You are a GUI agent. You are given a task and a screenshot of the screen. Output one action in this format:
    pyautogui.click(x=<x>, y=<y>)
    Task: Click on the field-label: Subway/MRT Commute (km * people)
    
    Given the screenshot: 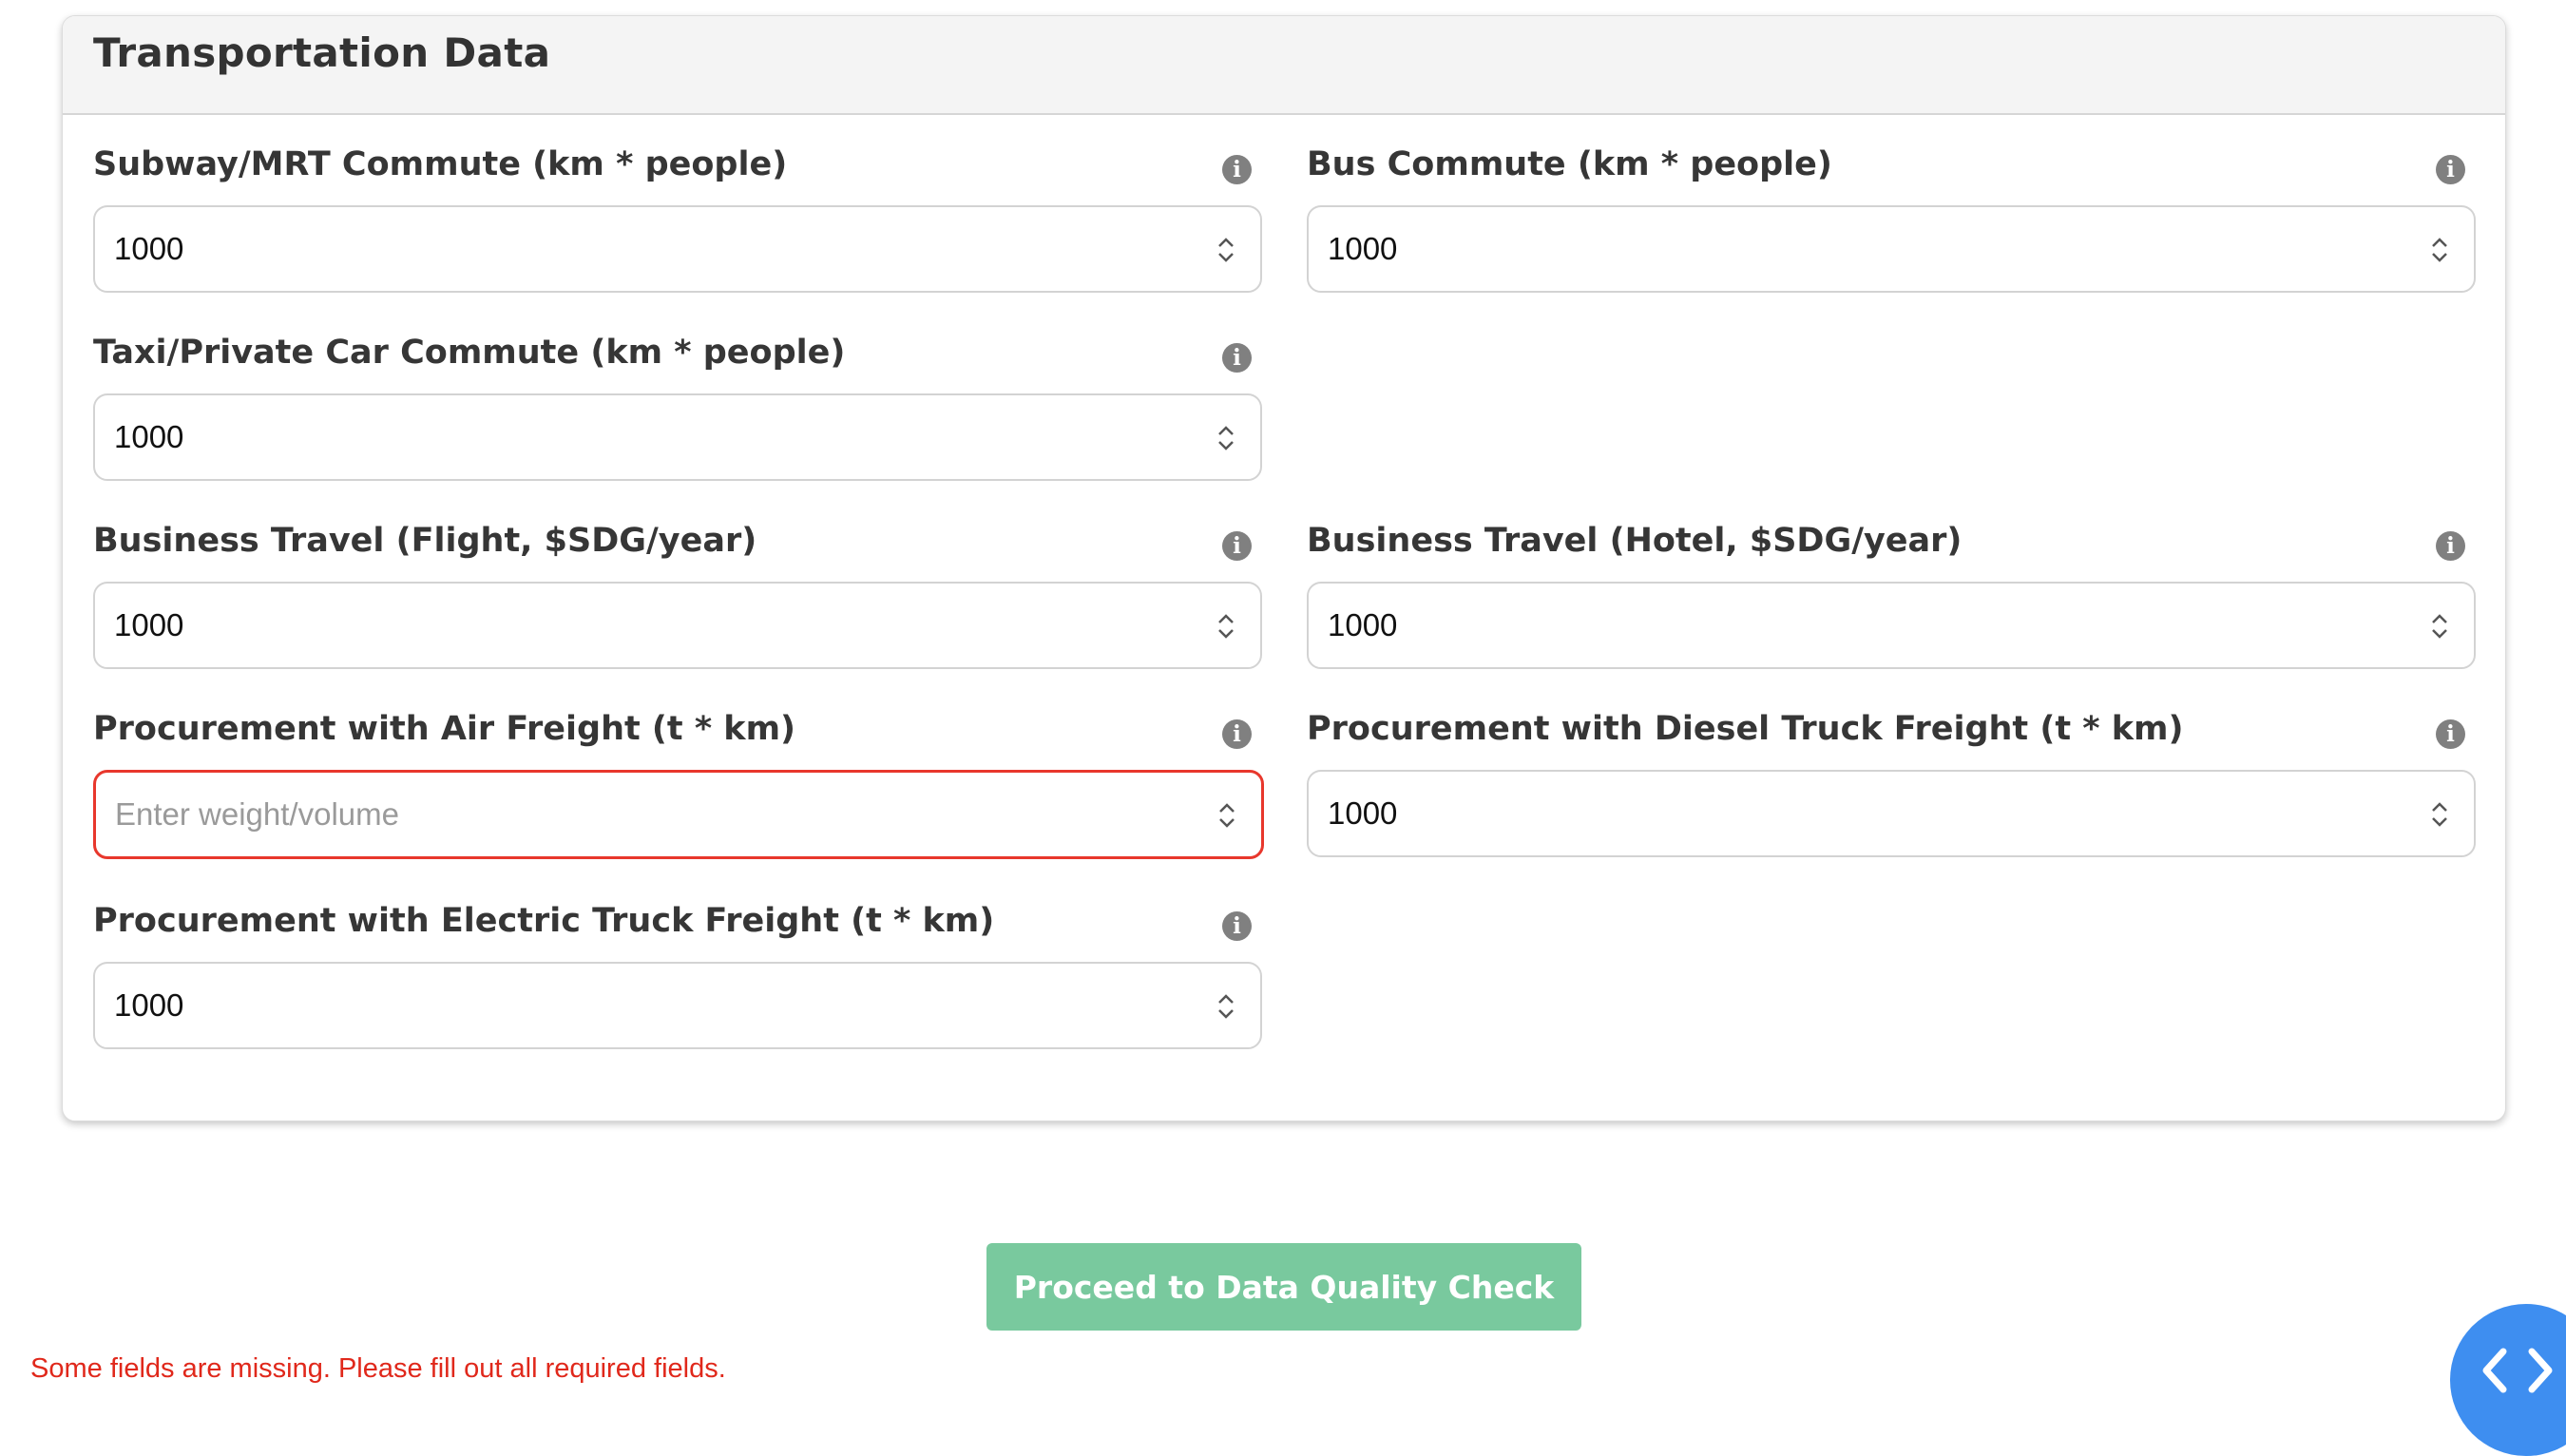 What is the action you would take?
    pyautogui.click(x=440, y=164)
    